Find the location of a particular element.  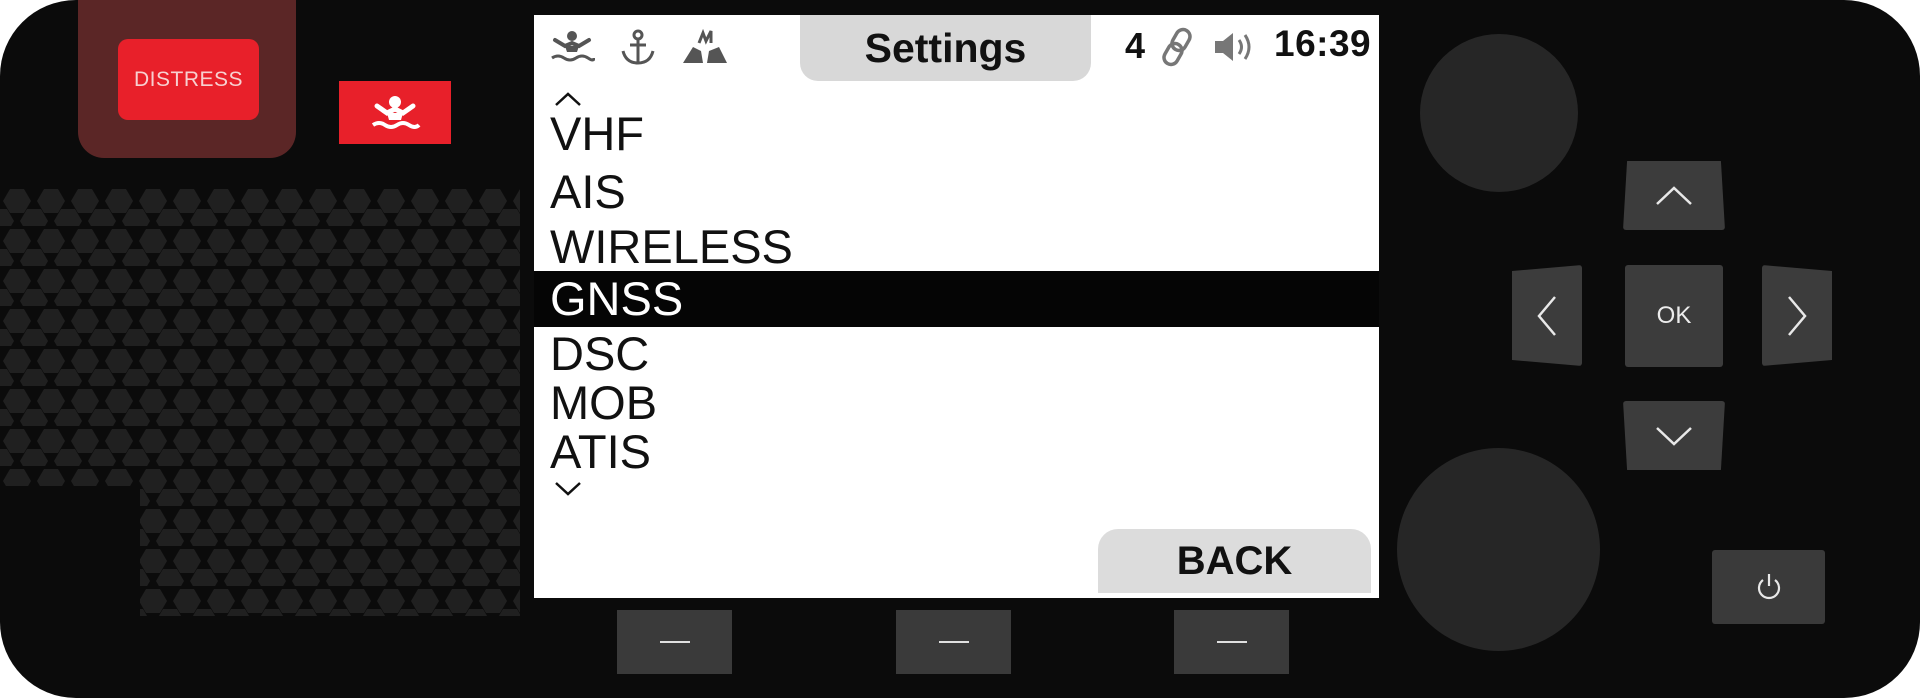

menu-item-atis: ATIS is located at coordinates (956, 452).